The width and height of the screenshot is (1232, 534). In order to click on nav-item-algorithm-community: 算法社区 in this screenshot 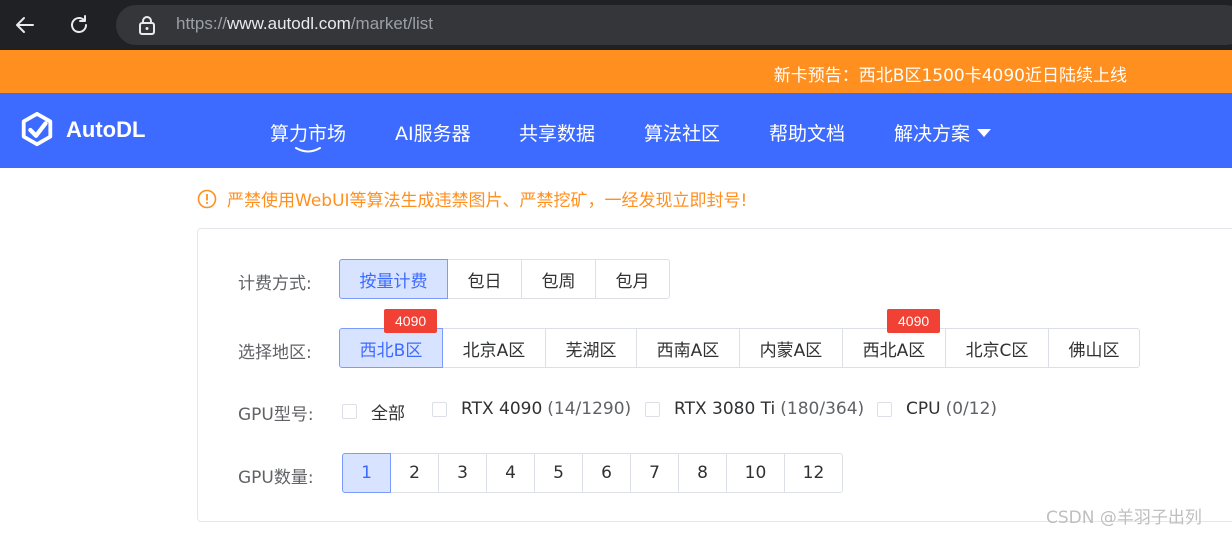, I will do `click(682, 132)`.